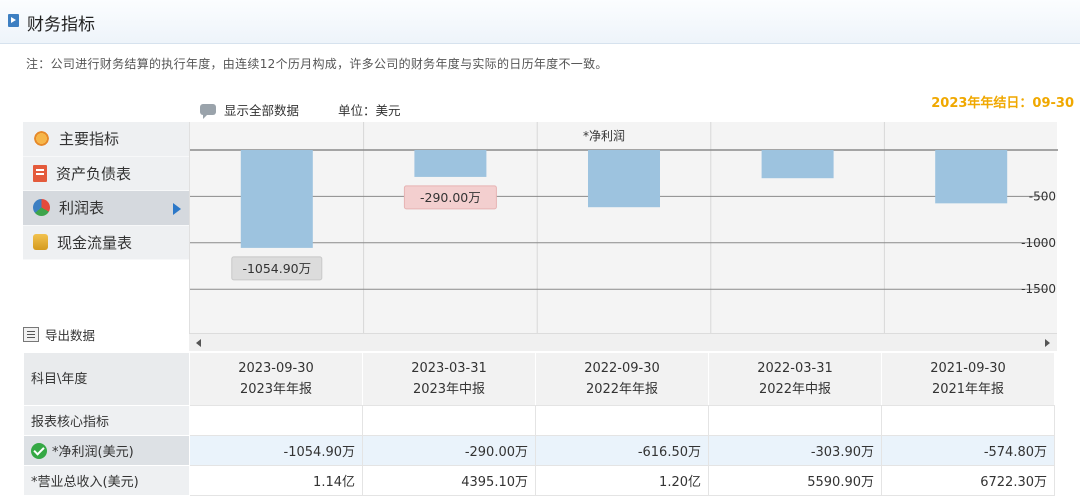  Describe the element at coordinates (449, 379) in the screenshot. I see `column-header: 2023-03-31 2023年中报` at that location.